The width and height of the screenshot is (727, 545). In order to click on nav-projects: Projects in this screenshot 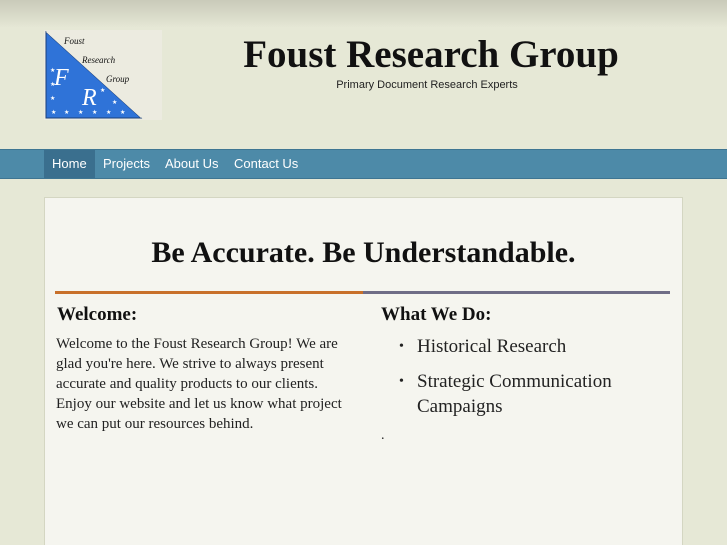, I will do `click(126, 164)`.